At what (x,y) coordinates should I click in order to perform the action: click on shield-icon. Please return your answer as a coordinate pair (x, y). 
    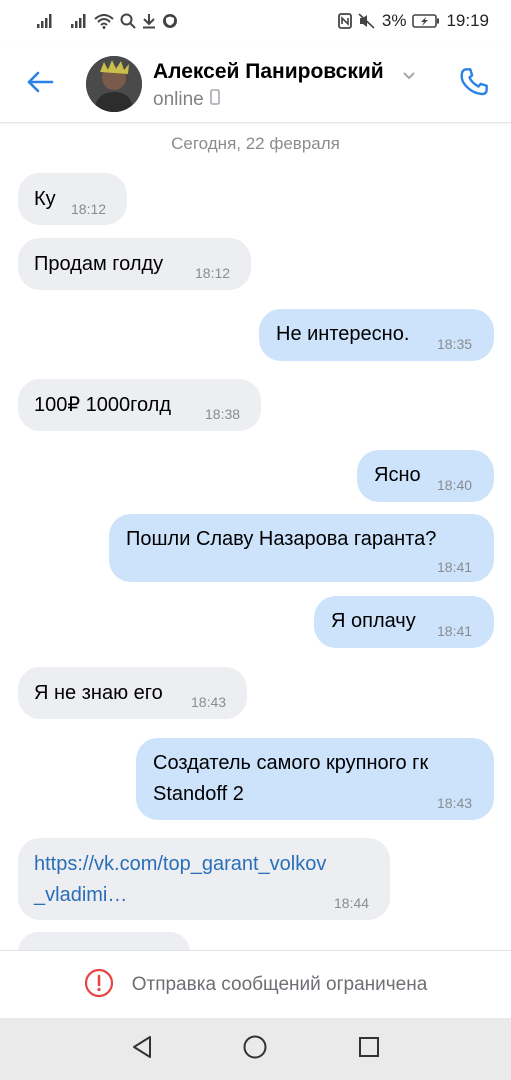
    Looking at the image, I should click on (170, 21).